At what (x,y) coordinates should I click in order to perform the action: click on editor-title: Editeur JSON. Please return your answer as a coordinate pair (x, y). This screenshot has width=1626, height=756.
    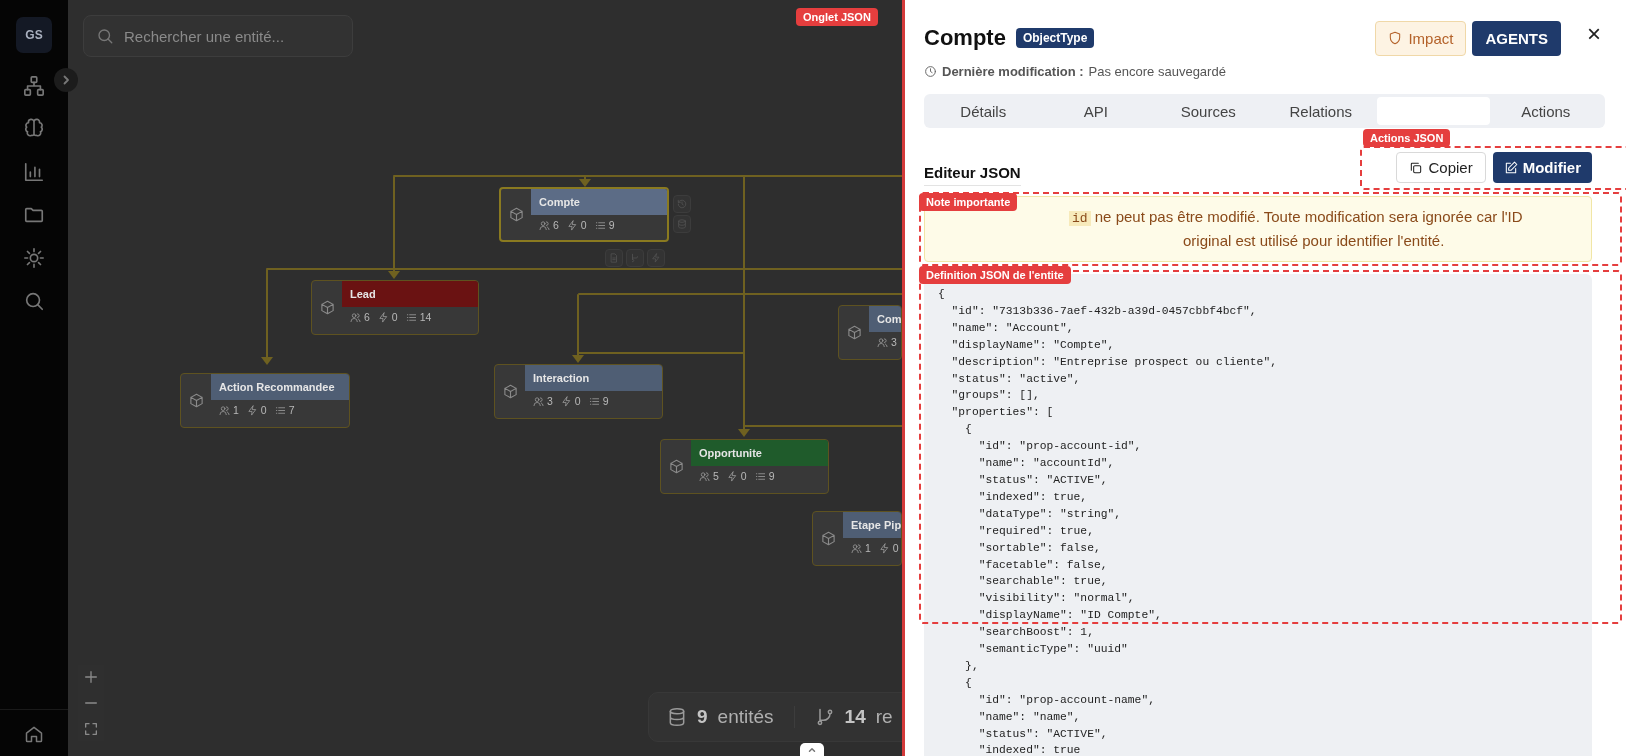
    Looking at the image, I should click on (972, 171).